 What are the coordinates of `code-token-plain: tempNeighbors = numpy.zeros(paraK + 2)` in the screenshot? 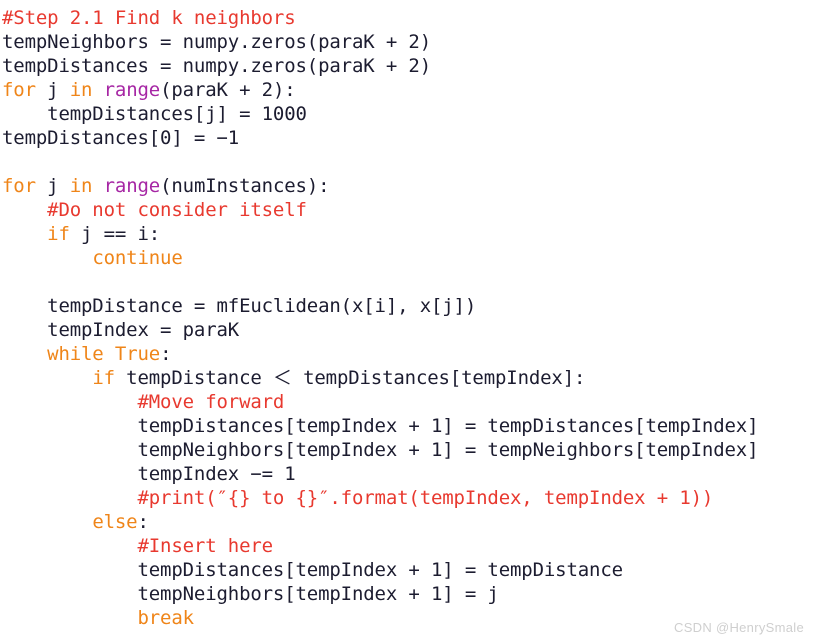 It's located at (216, 42).